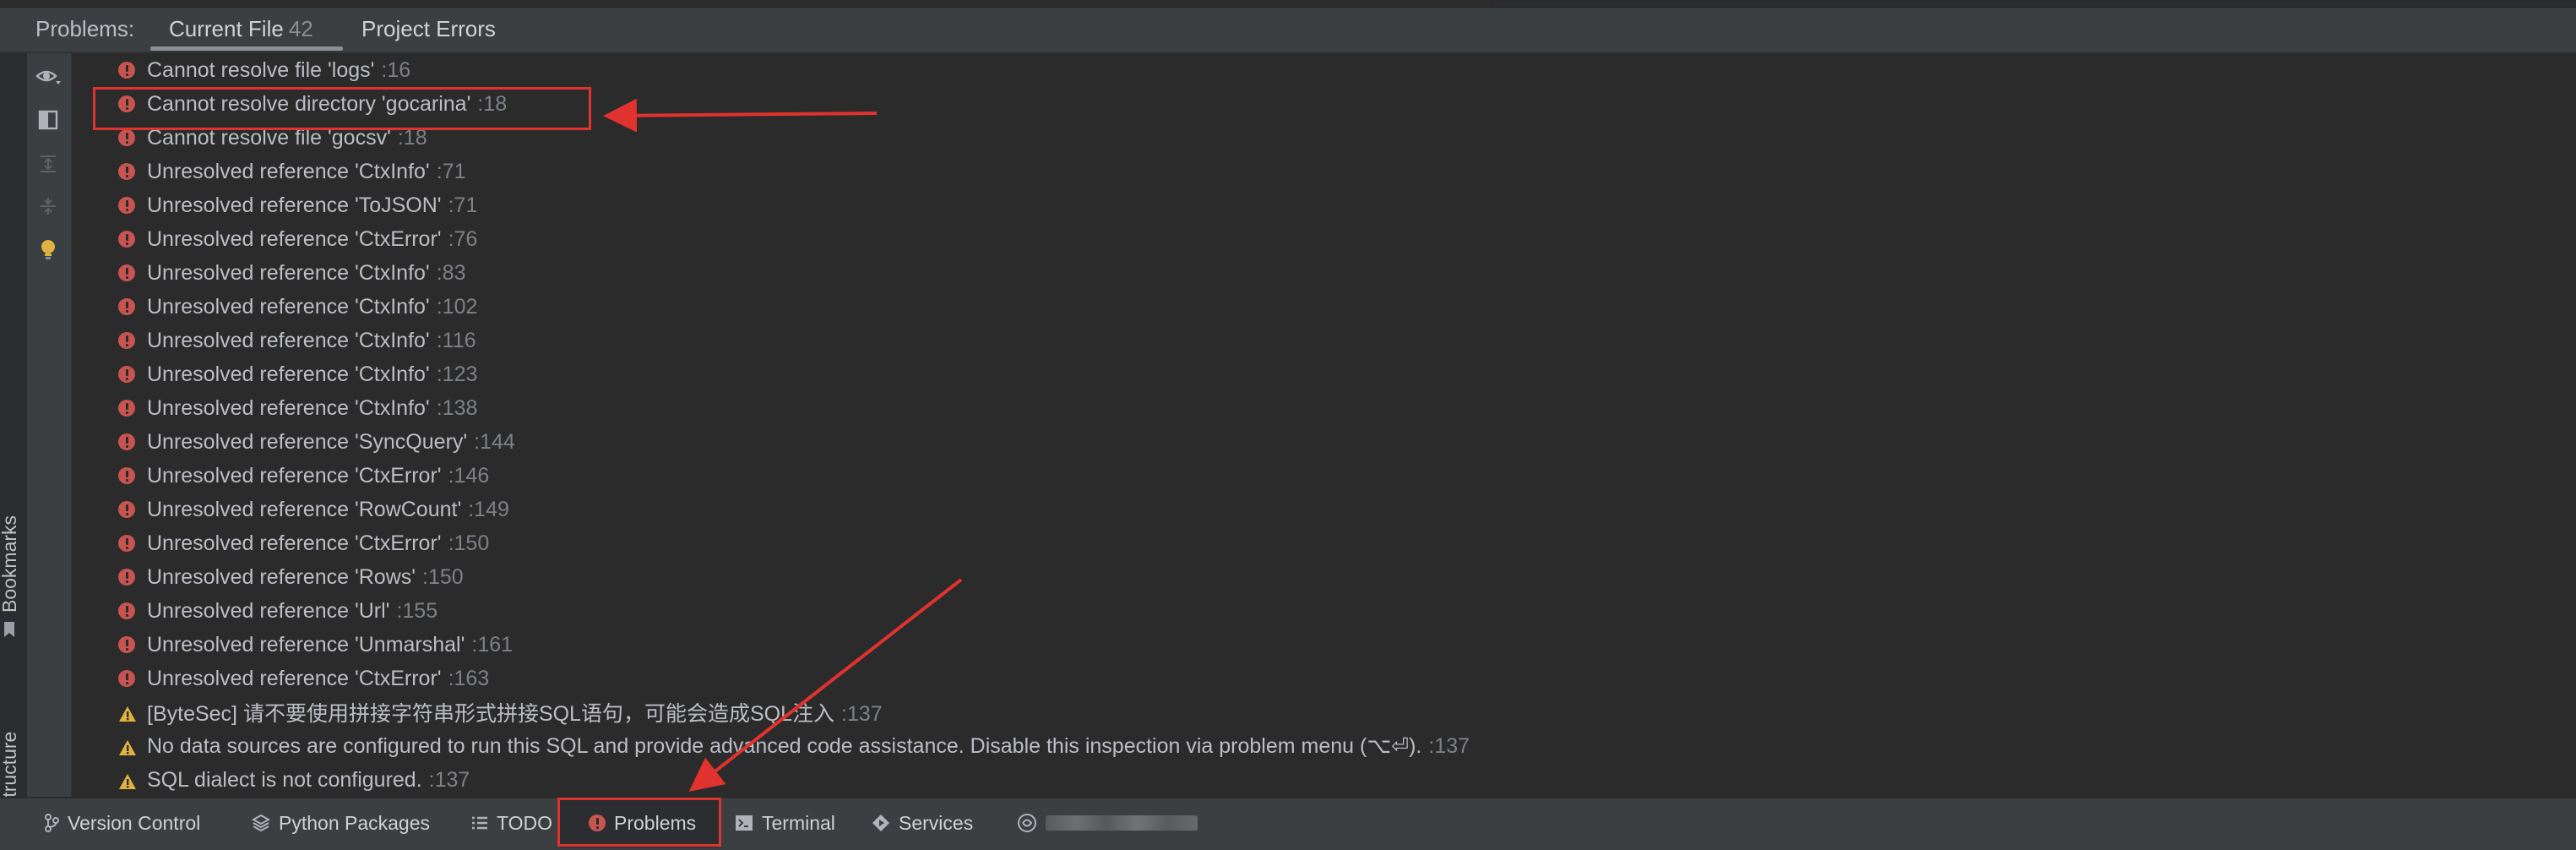  What do you see at coordinates (1324, 374) in the screenshot?
I see `problem-row: Unresolved reference 'CtxInfo':123` at bounding box center [1324, 374].